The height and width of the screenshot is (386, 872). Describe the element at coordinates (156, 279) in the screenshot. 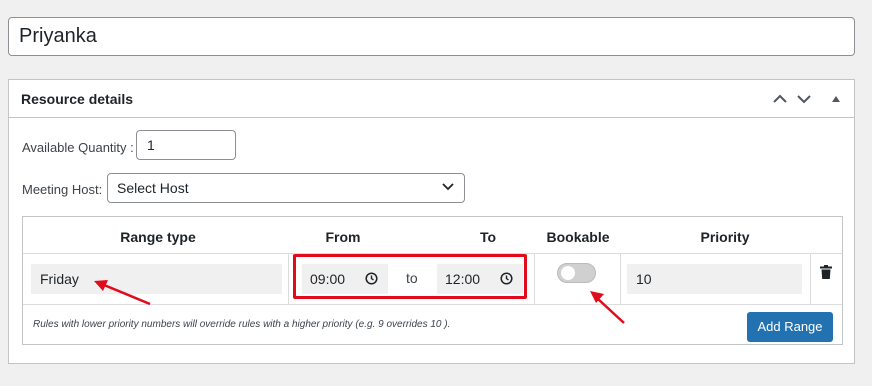

I see `range-type-field: Friday` at that location.